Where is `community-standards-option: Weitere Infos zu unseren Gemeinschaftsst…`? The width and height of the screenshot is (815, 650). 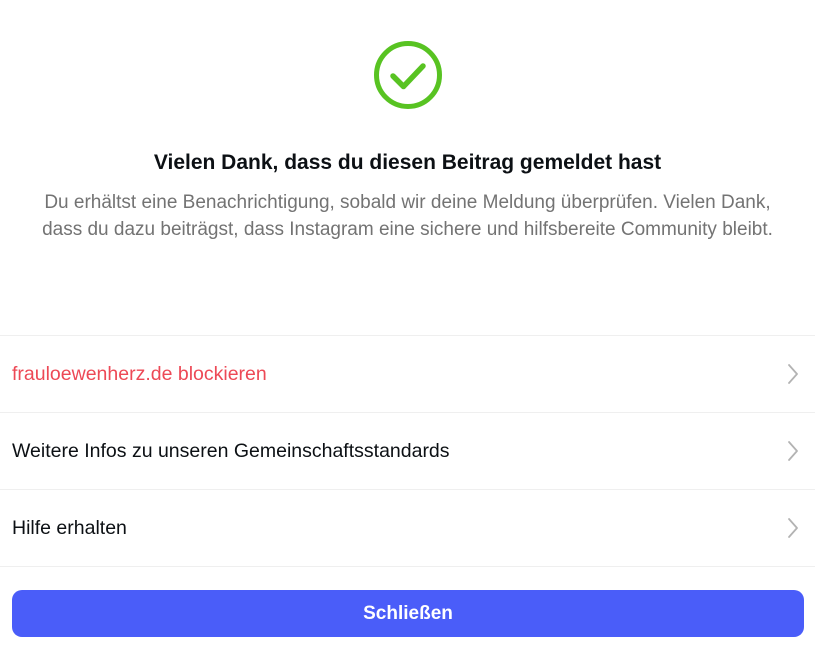
community-standards-option: Weitere Infos zu unseren Gemeinschaftsst… is located at coordinates (407, 451).